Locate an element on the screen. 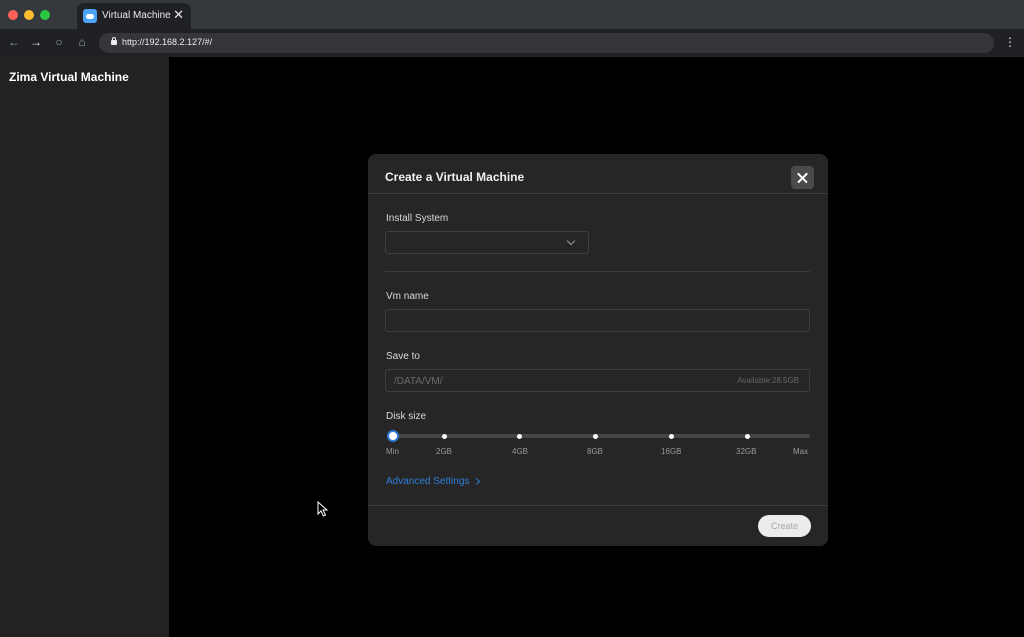 The height and width of the screenshot is (637, 1024). tick-label: 8GB is located at coordinates (595, 451).